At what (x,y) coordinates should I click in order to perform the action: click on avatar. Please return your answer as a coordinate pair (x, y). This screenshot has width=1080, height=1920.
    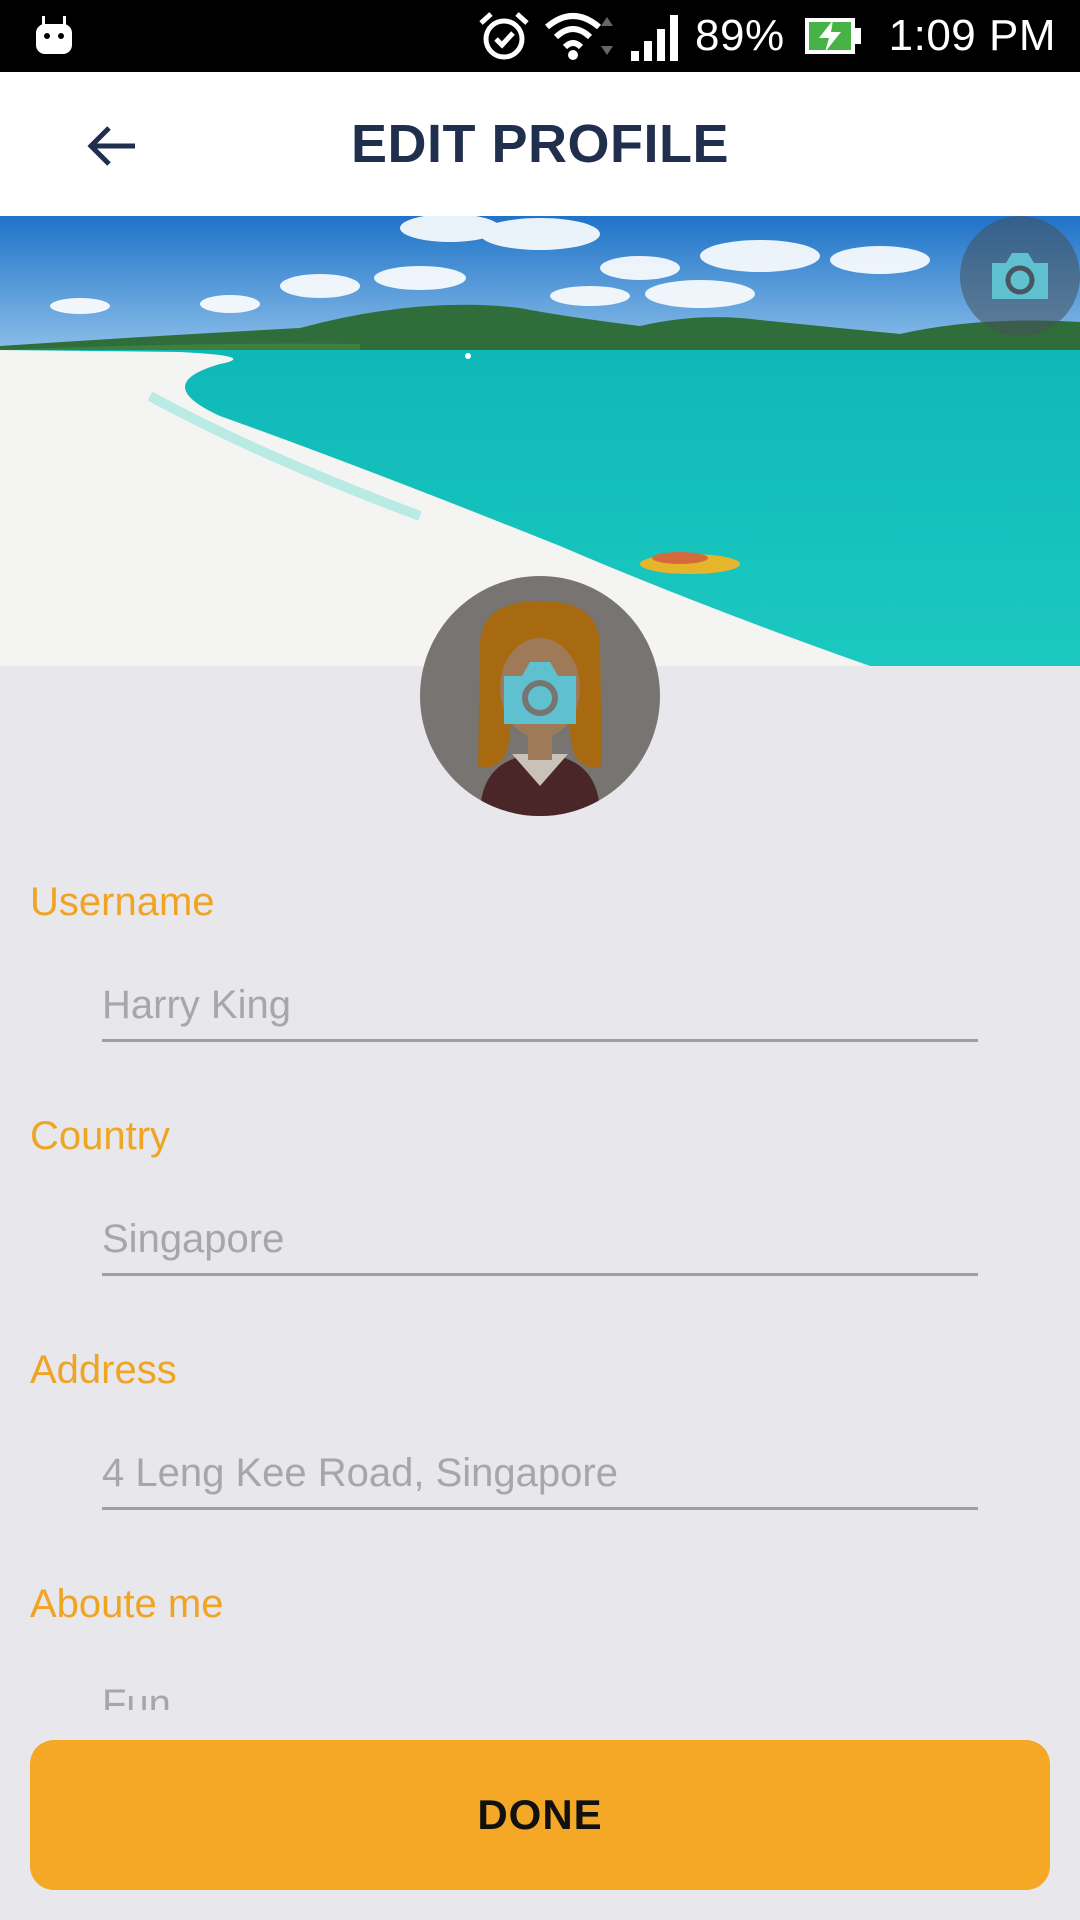
    Looking at the image, I should click on (540, 696).